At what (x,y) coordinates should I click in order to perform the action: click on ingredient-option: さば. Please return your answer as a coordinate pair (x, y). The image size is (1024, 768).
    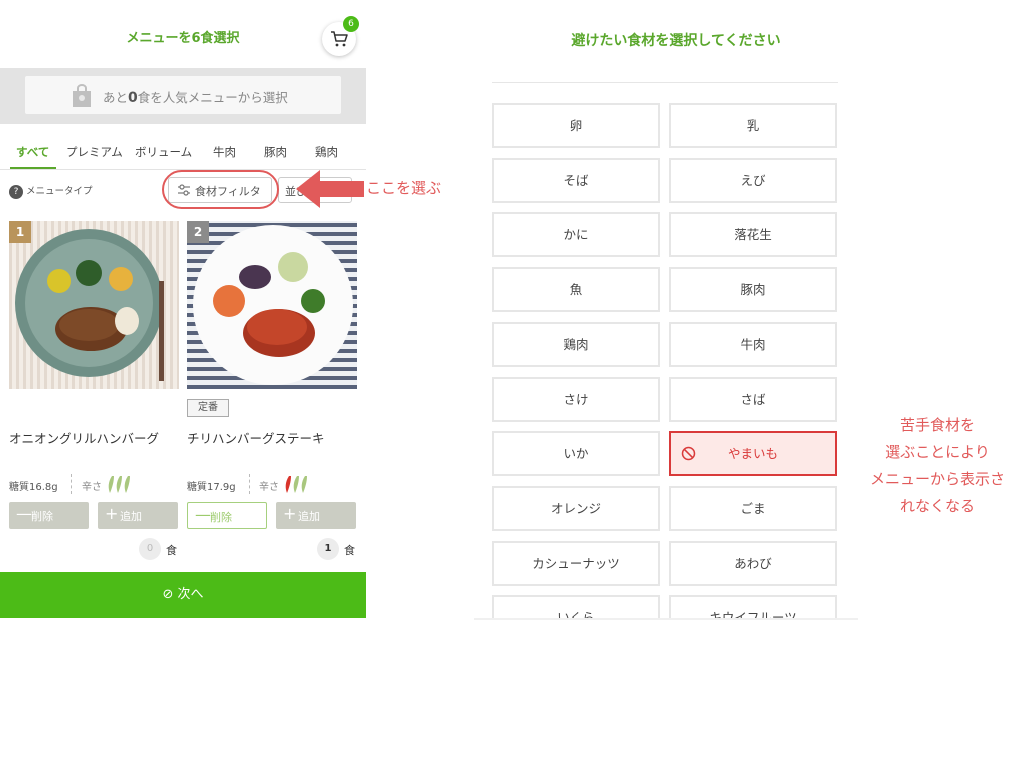
    Looking at the image, I should click on (753, 399).